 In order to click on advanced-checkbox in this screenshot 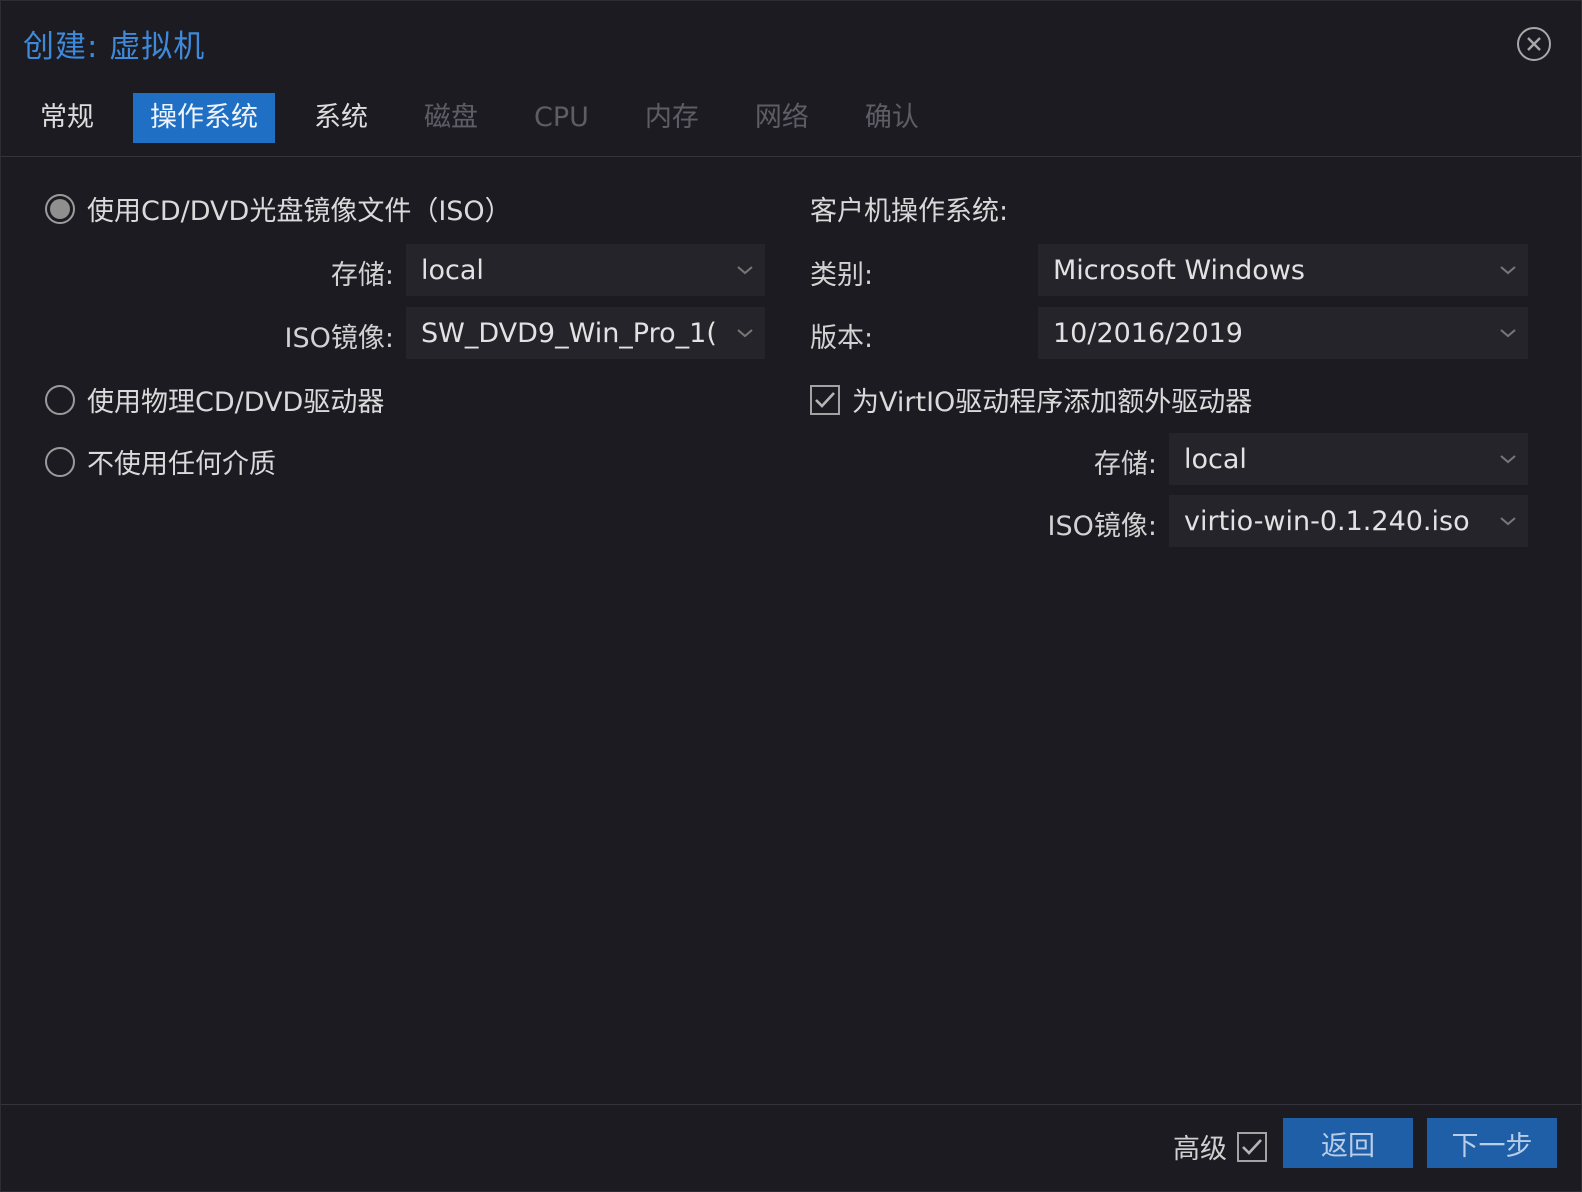, I will do `click(1252, 1146)`.